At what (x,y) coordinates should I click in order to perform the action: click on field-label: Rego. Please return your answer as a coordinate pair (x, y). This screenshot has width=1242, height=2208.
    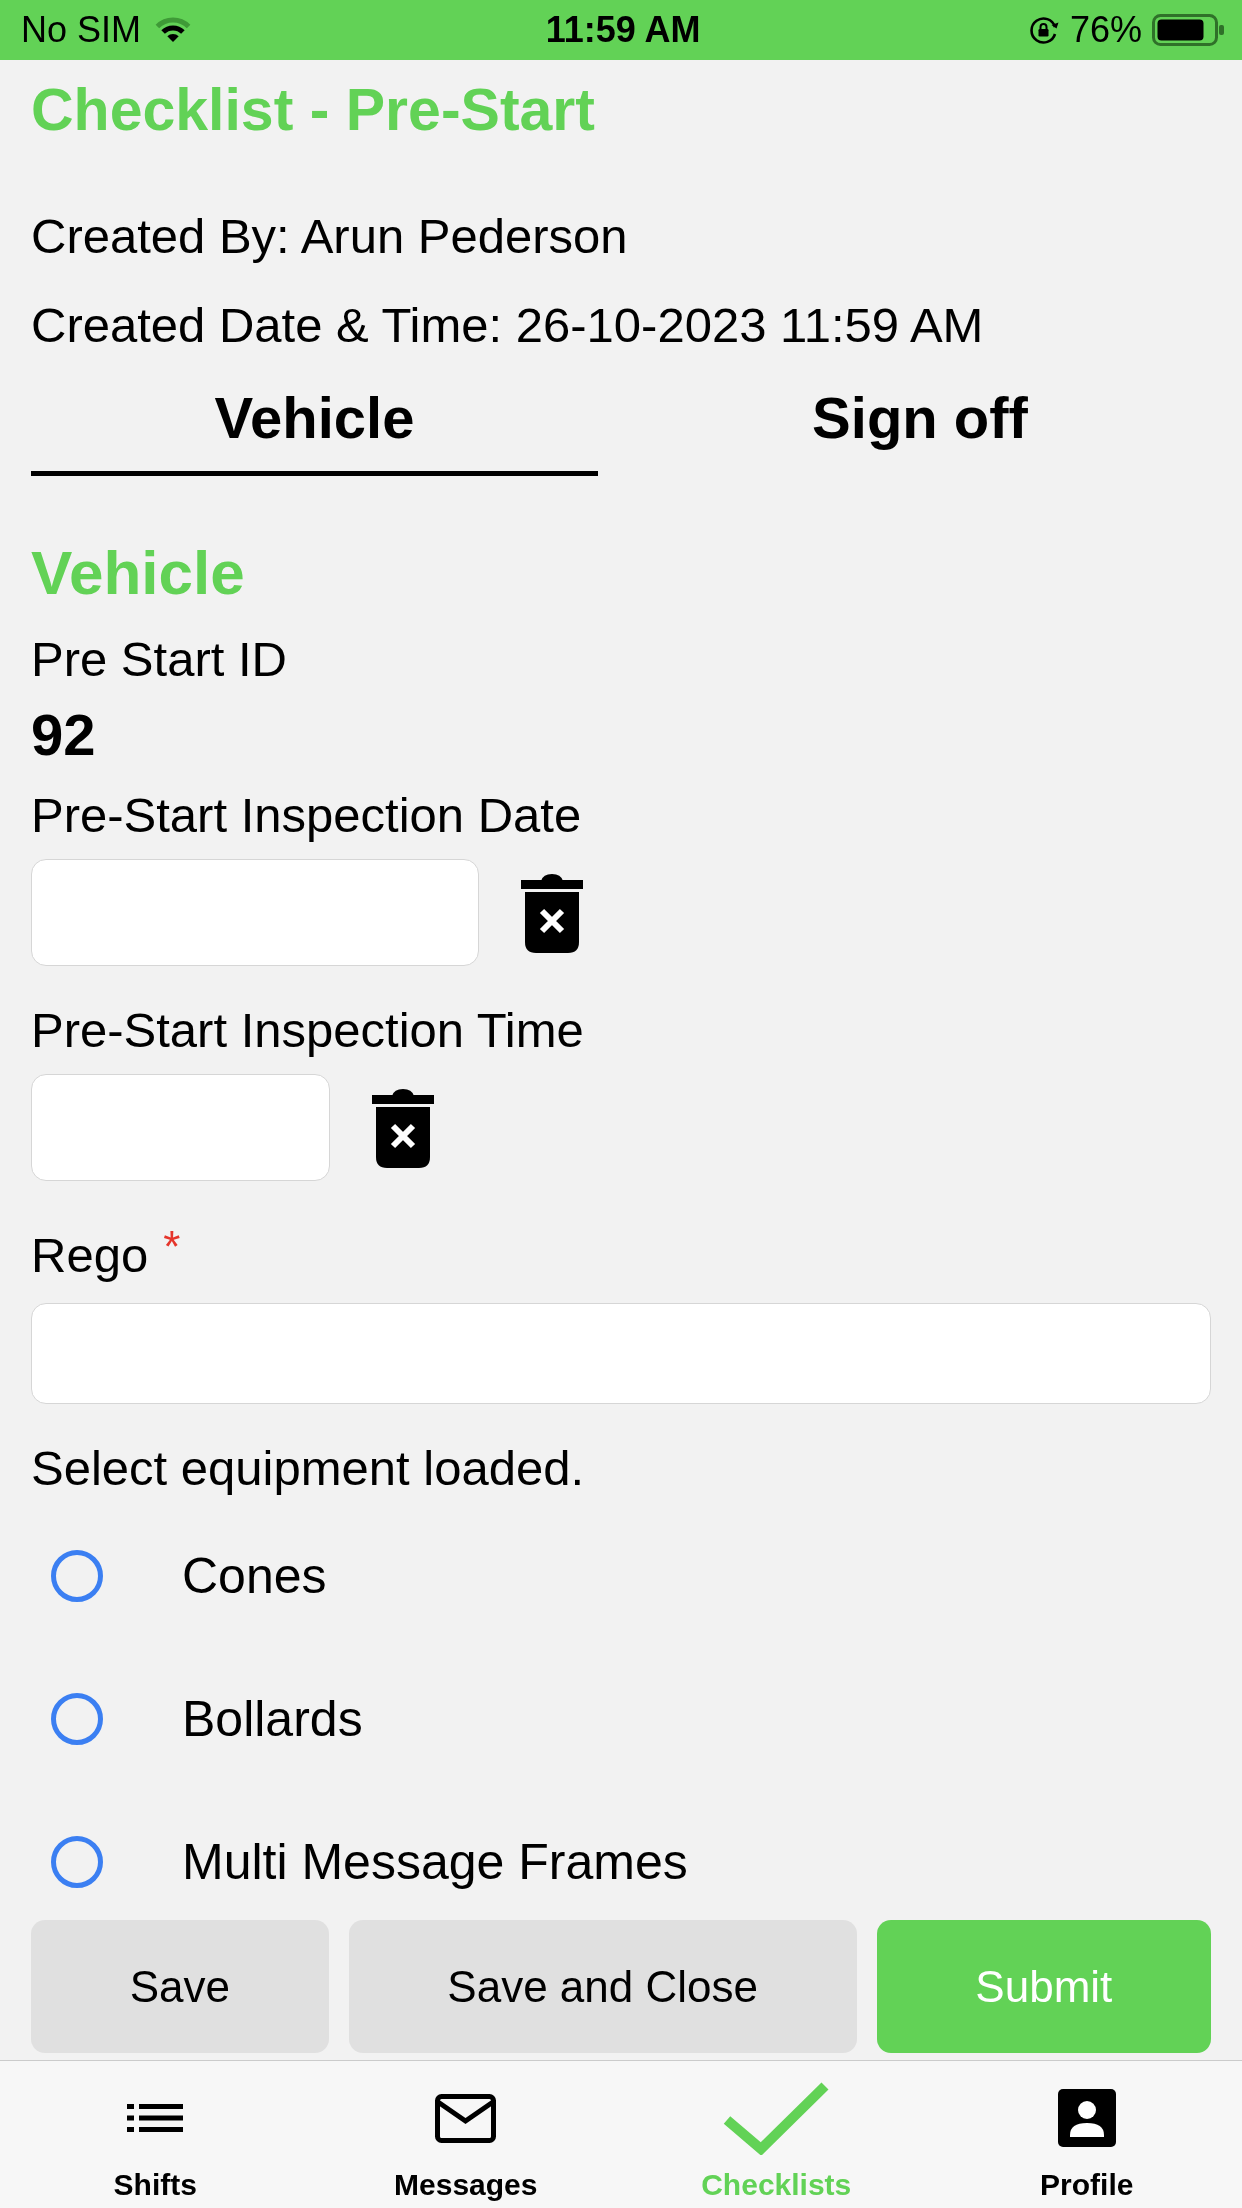
    Looking at the image, I should click on (90, 1255).